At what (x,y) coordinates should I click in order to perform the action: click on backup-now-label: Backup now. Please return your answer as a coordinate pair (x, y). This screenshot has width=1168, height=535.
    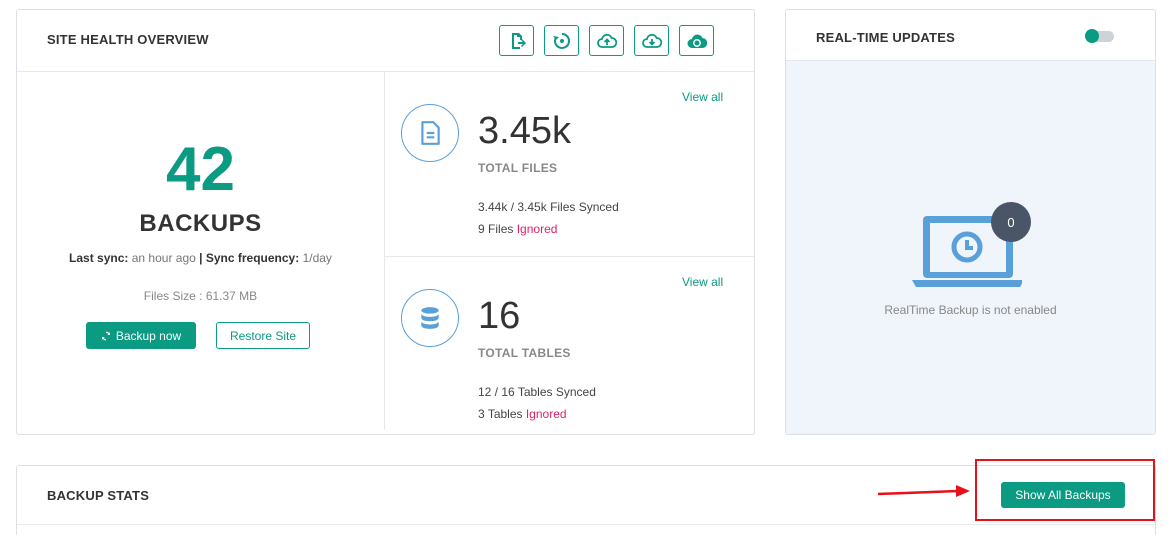
    Looking at the image, I should click on (148, 335).